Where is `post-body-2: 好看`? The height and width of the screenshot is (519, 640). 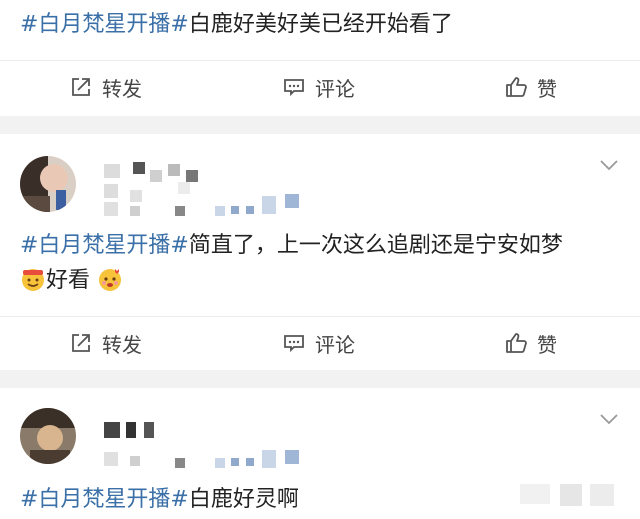 post-body-2: 好看 is located at coordinates (68, 280).